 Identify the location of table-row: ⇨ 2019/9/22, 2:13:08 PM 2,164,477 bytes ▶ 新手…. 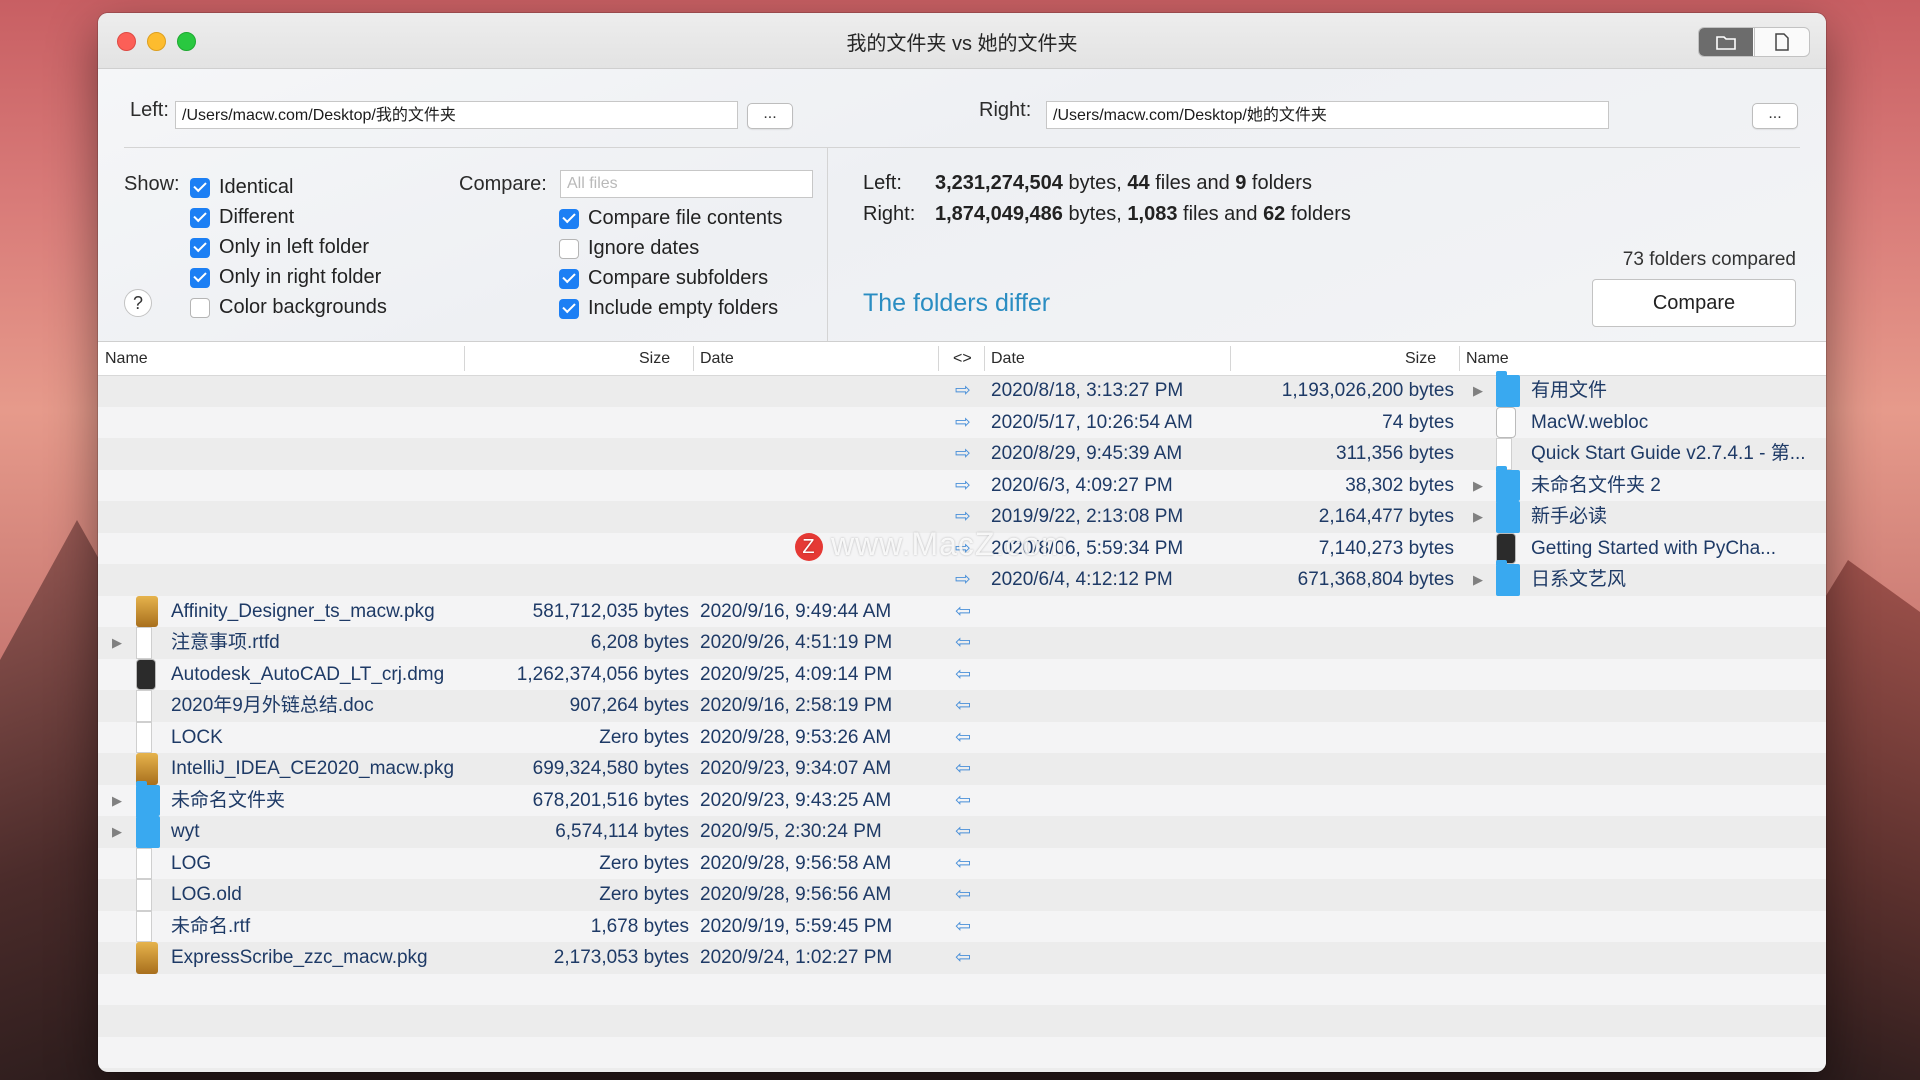
(962, 515).